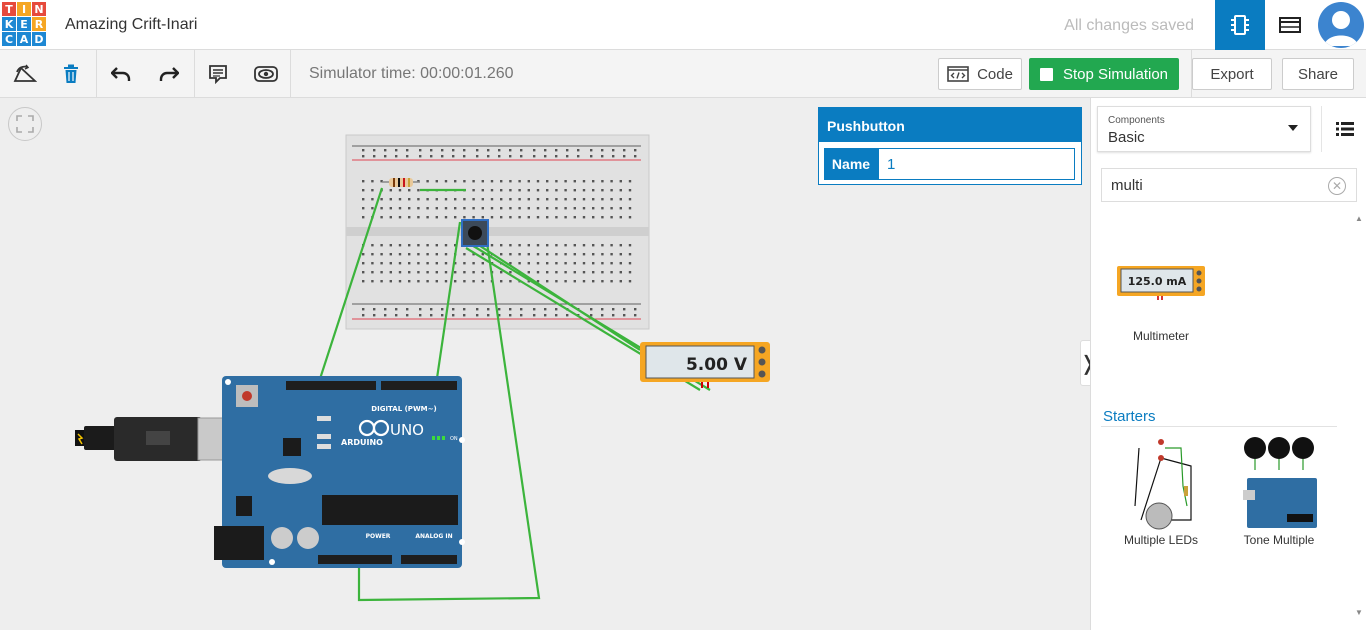 This screenshot has height=630, width=1366. What do you see at coordinates (24, 39) in the screenshot?
I see `logo-letter: A` at bounding box center [24, 39].